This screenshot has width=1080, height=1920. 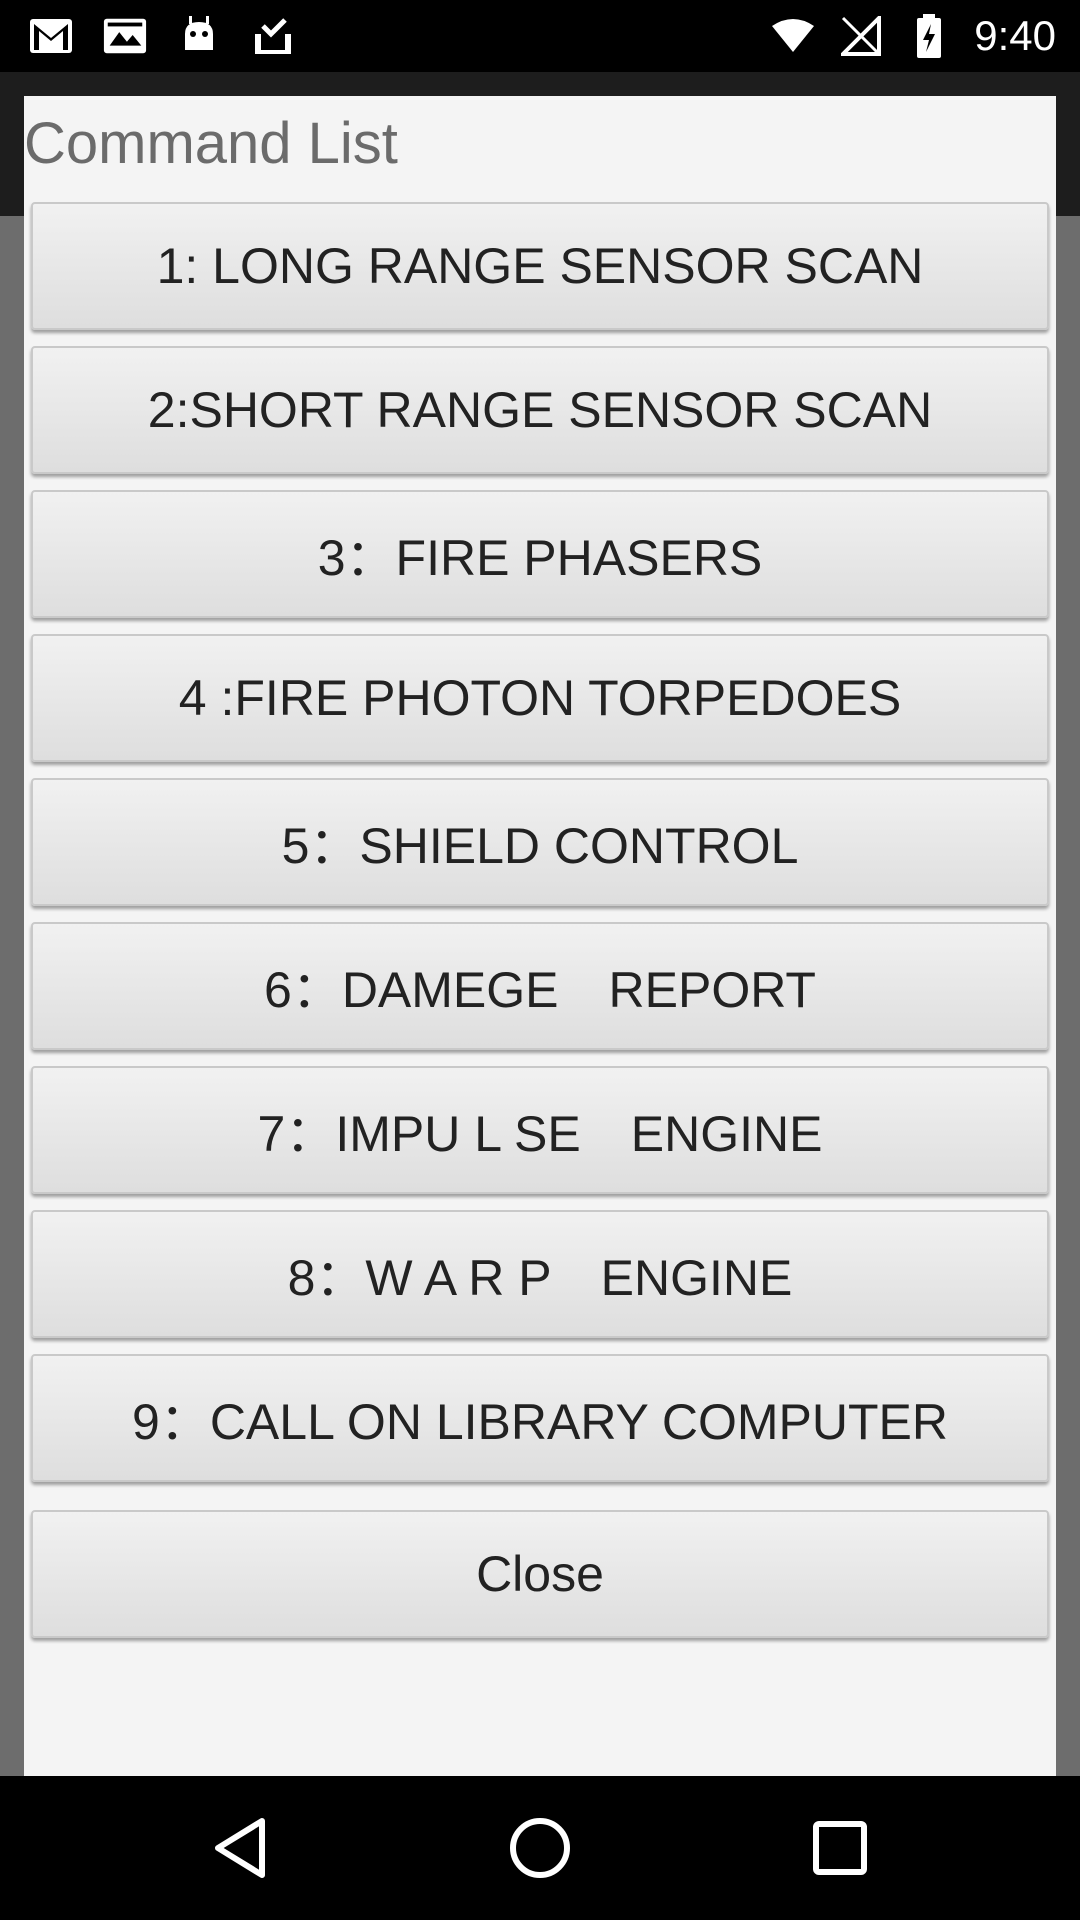 I want to click on android-icon, so click(x=199, y=36).